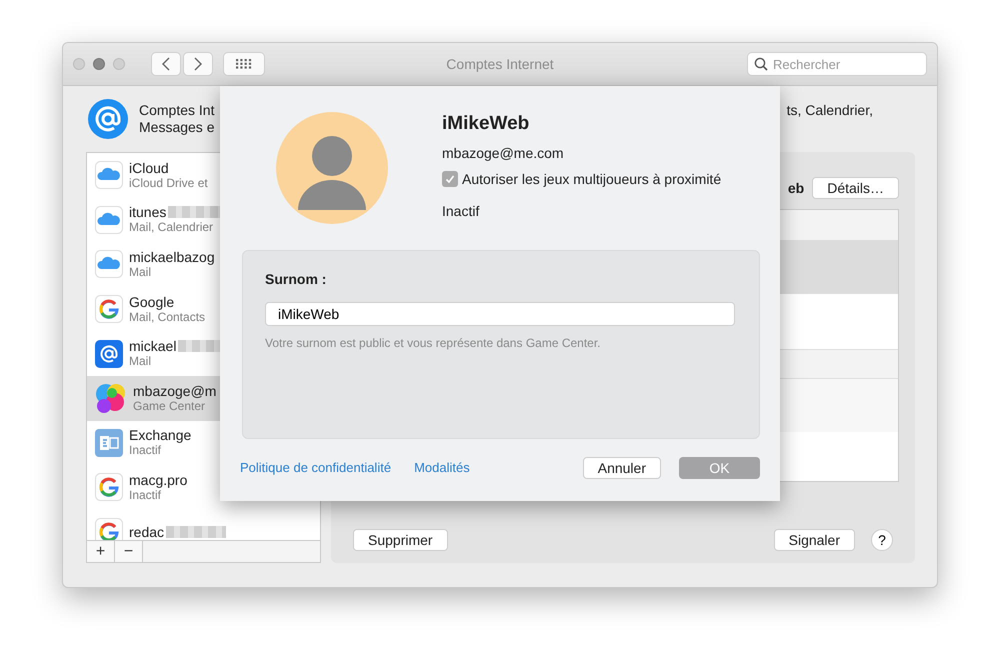  Describe the element at coordinates (442, 468) in the screenshot. I see `terms-link: Modalités` at that location.